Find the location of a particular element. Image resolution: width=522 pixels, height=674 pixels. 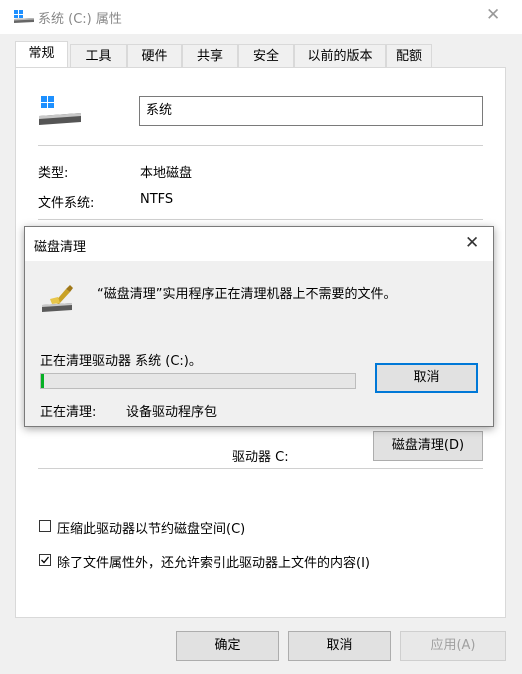

compress-checkbox is located at coordinates (45, 526).